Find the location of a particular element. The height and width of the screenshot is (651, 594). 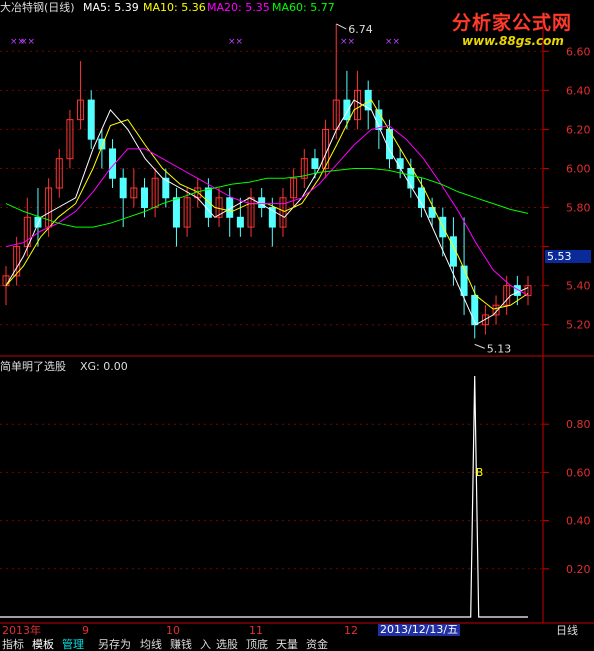

tab-9: 天量 is located at coordinates (288, 645).